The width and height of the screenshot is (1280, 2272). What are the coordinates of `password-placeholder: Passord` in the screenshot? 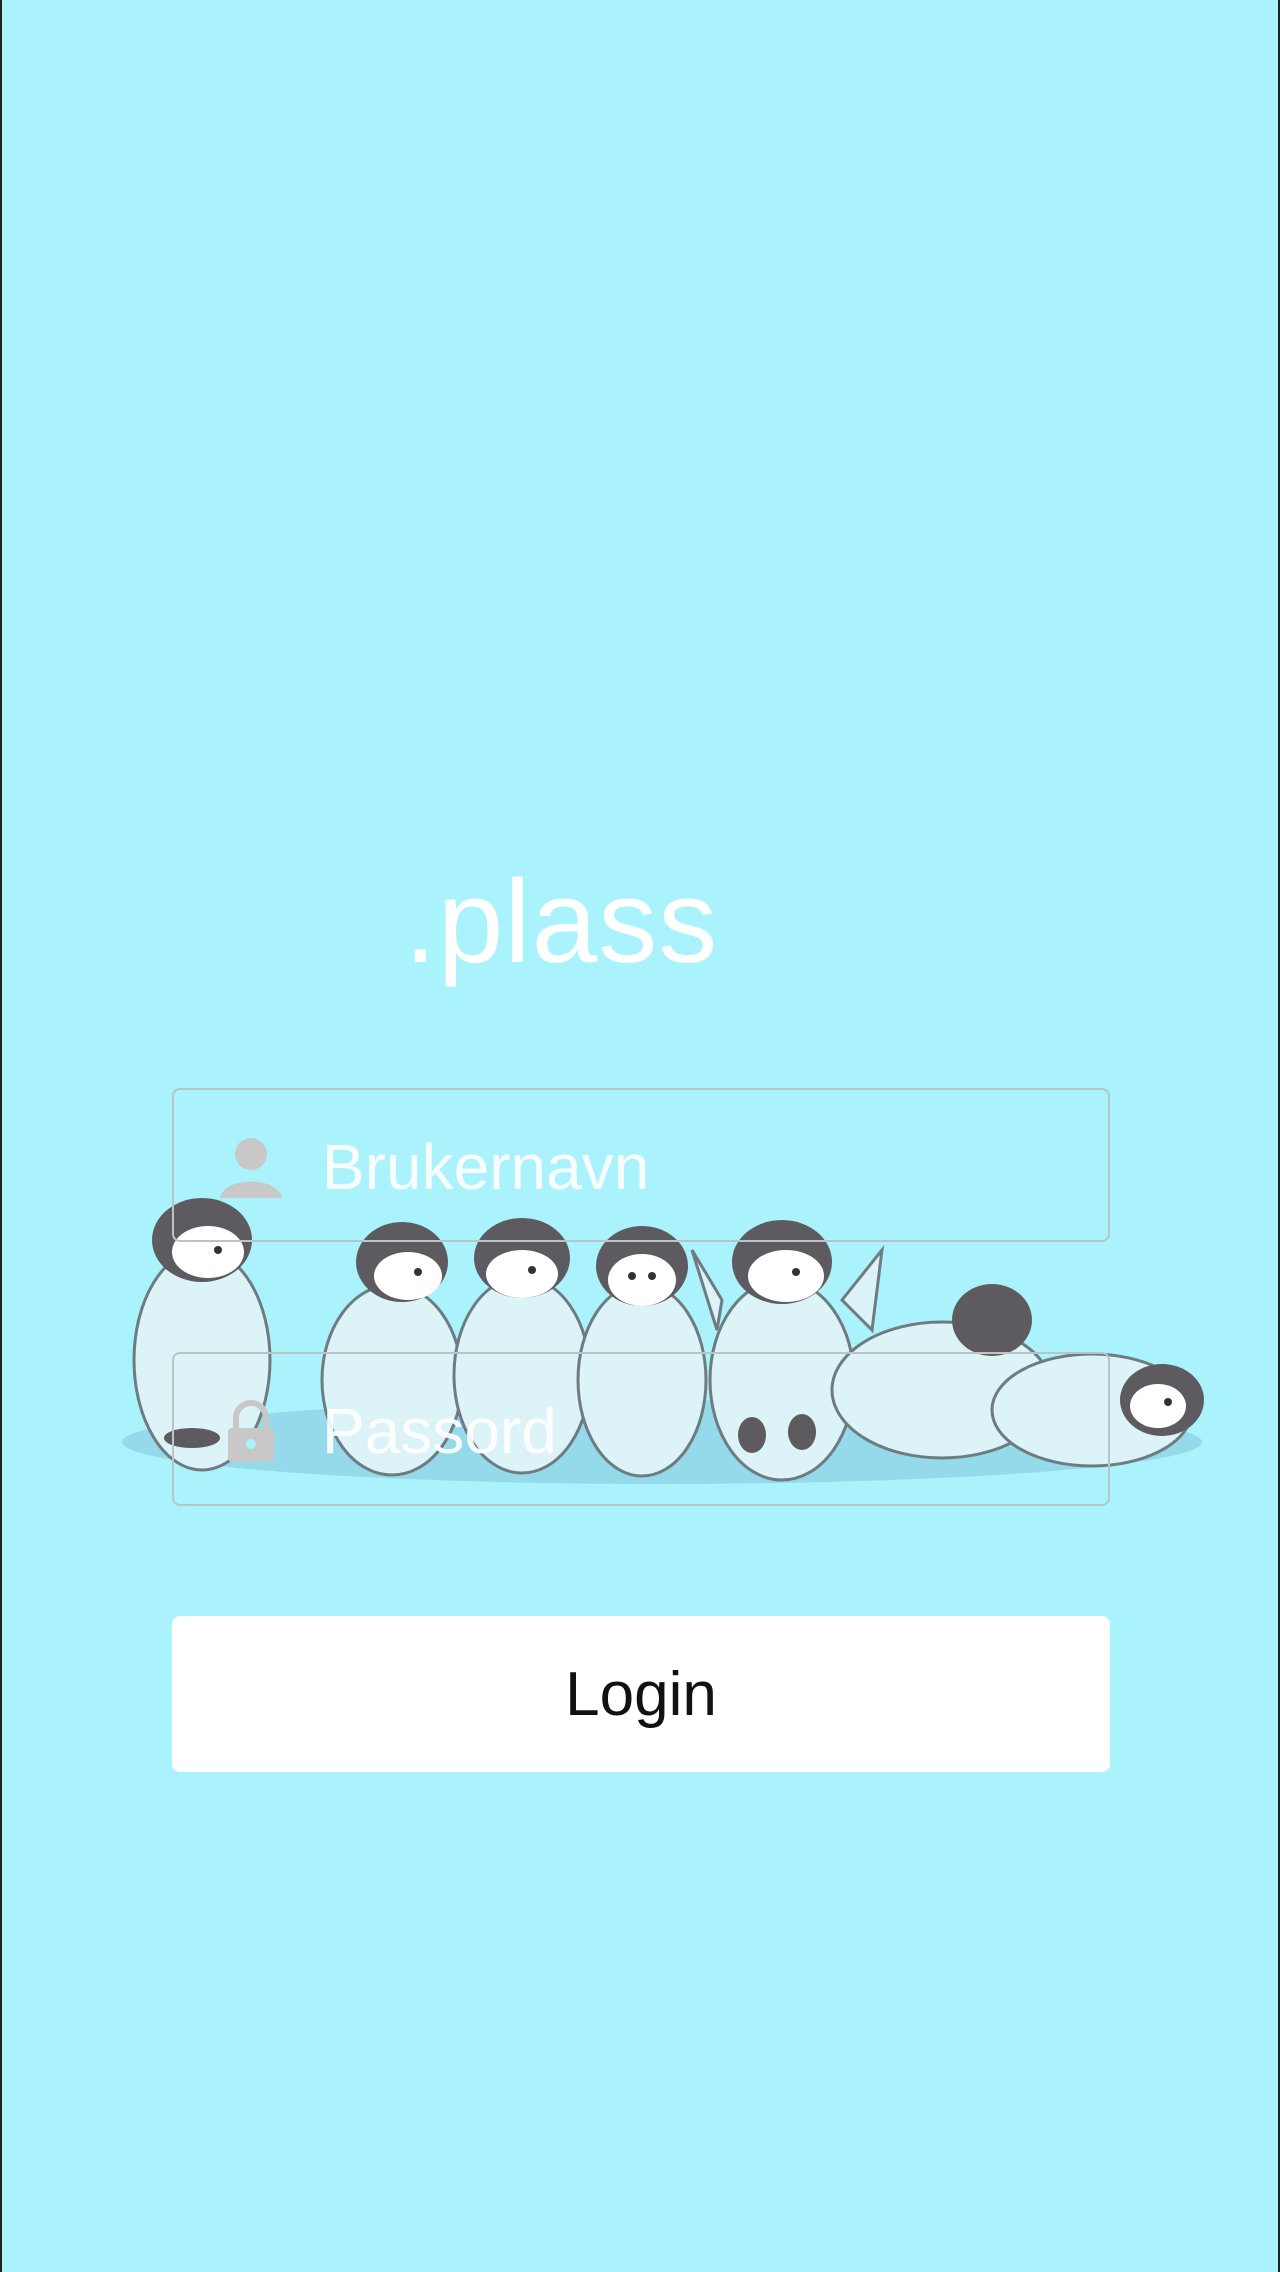 It's located at (439, 1431).